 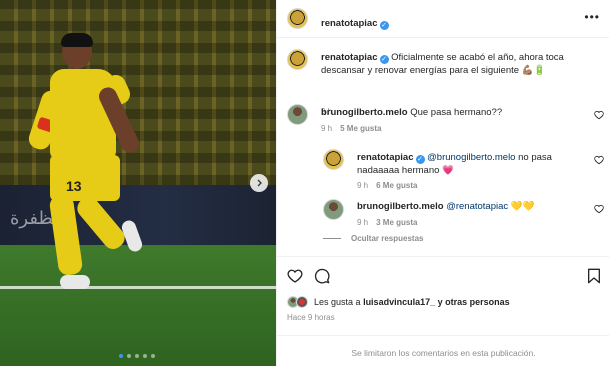 I want to click on reply-likes: 3 Me gusta, so click(x=396, y=222).